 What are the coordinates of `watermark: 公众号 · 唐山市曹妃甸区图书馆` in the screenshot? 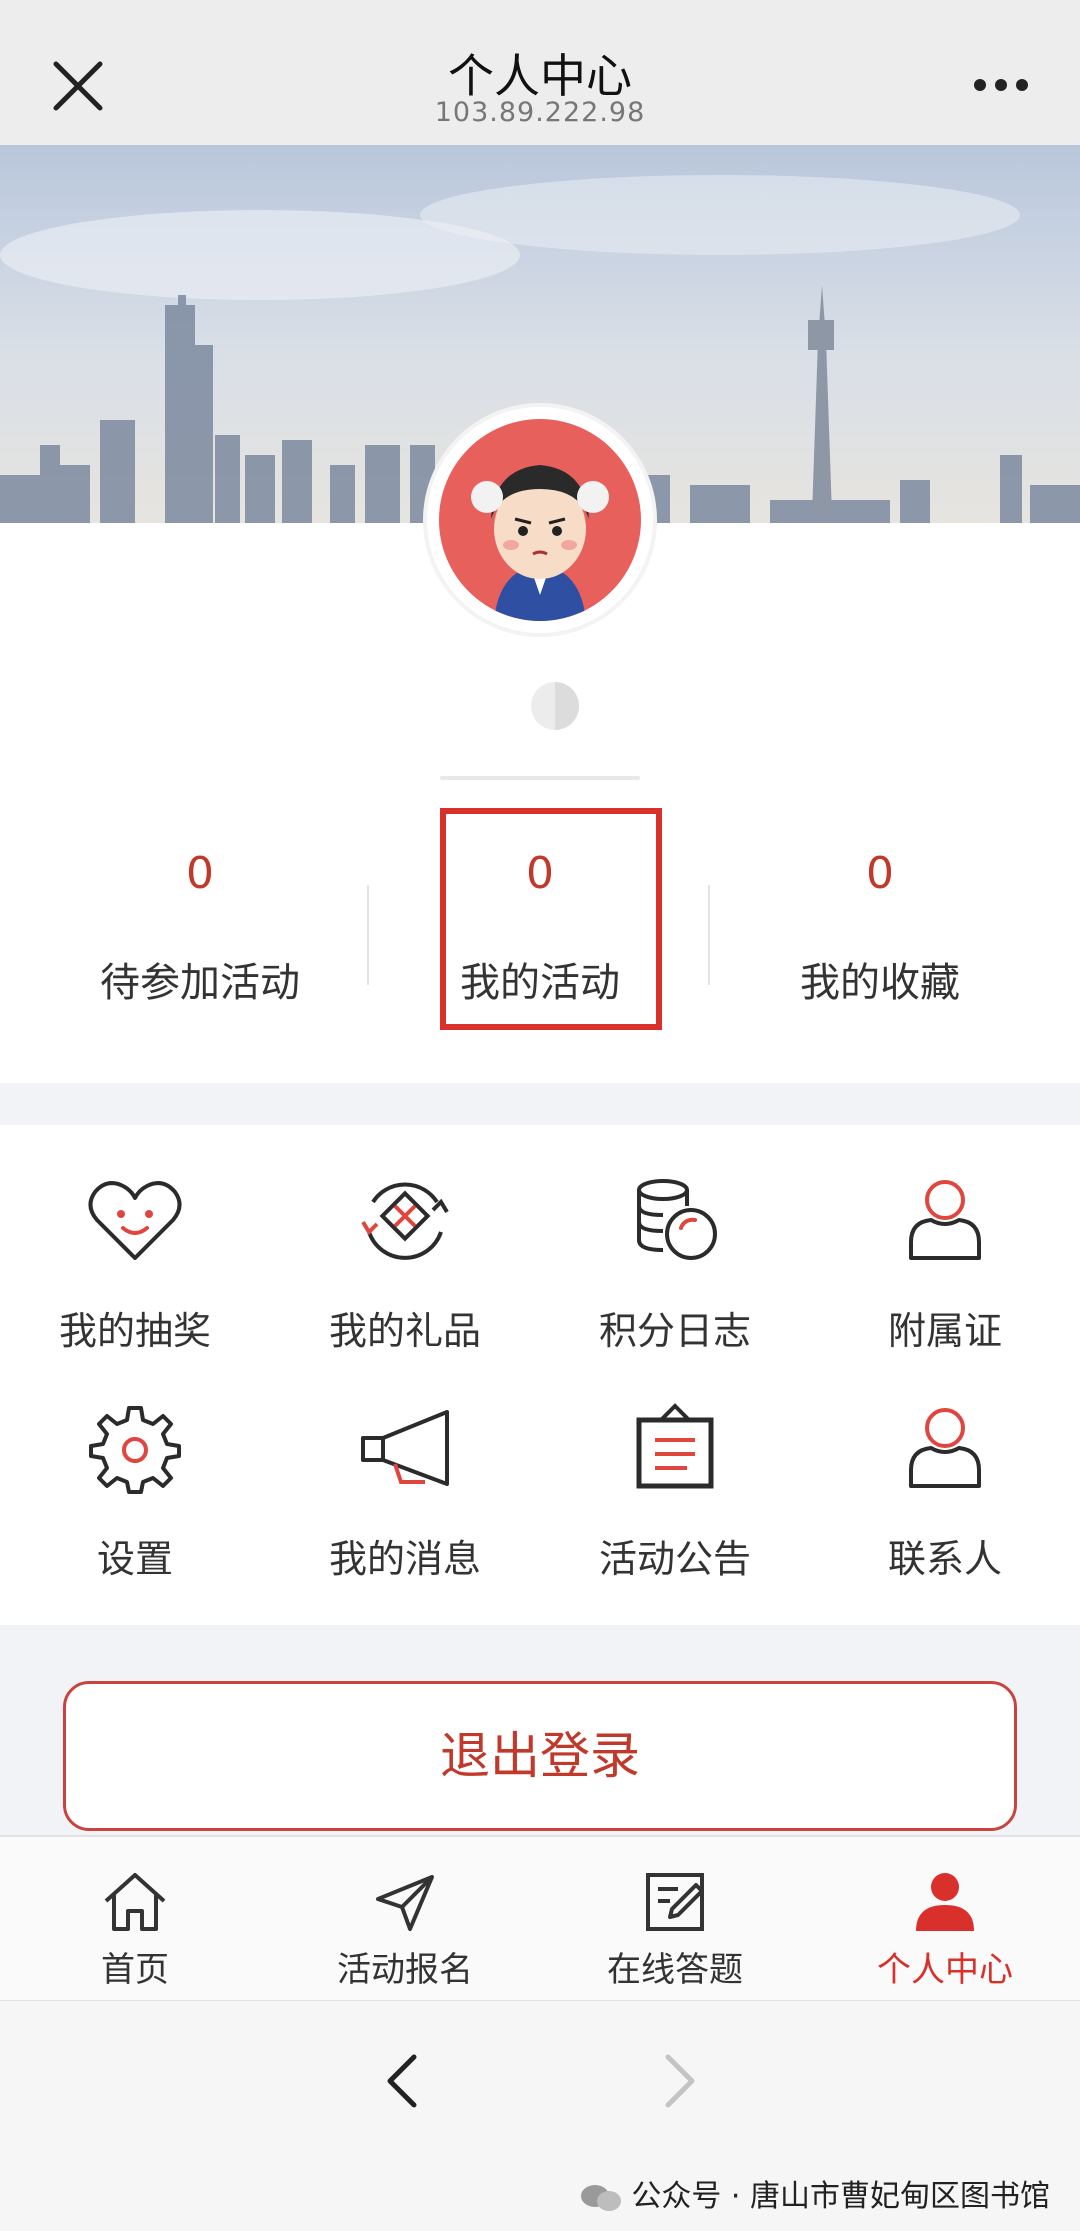 It's located at (814, 2193).